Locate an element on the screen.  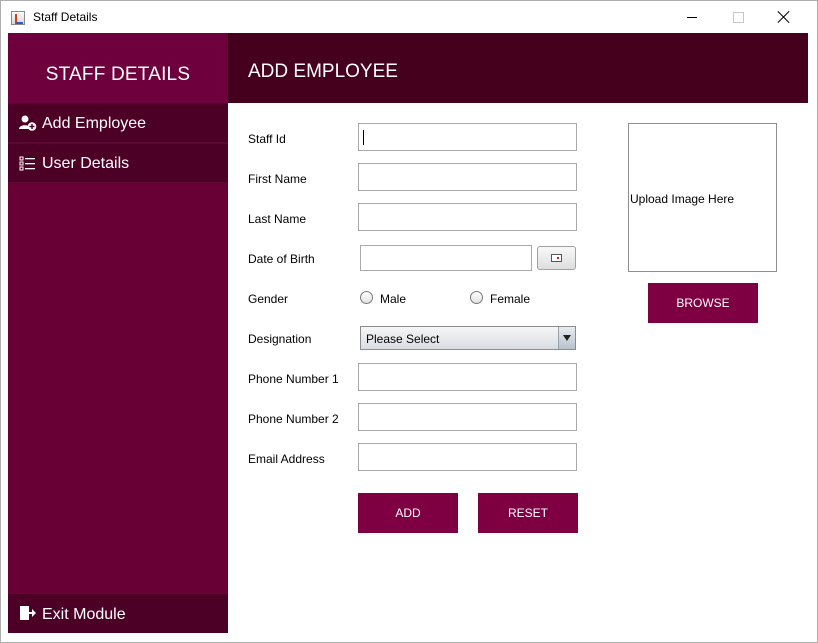
email-label: Email Address is located at coordinates (286, 459).